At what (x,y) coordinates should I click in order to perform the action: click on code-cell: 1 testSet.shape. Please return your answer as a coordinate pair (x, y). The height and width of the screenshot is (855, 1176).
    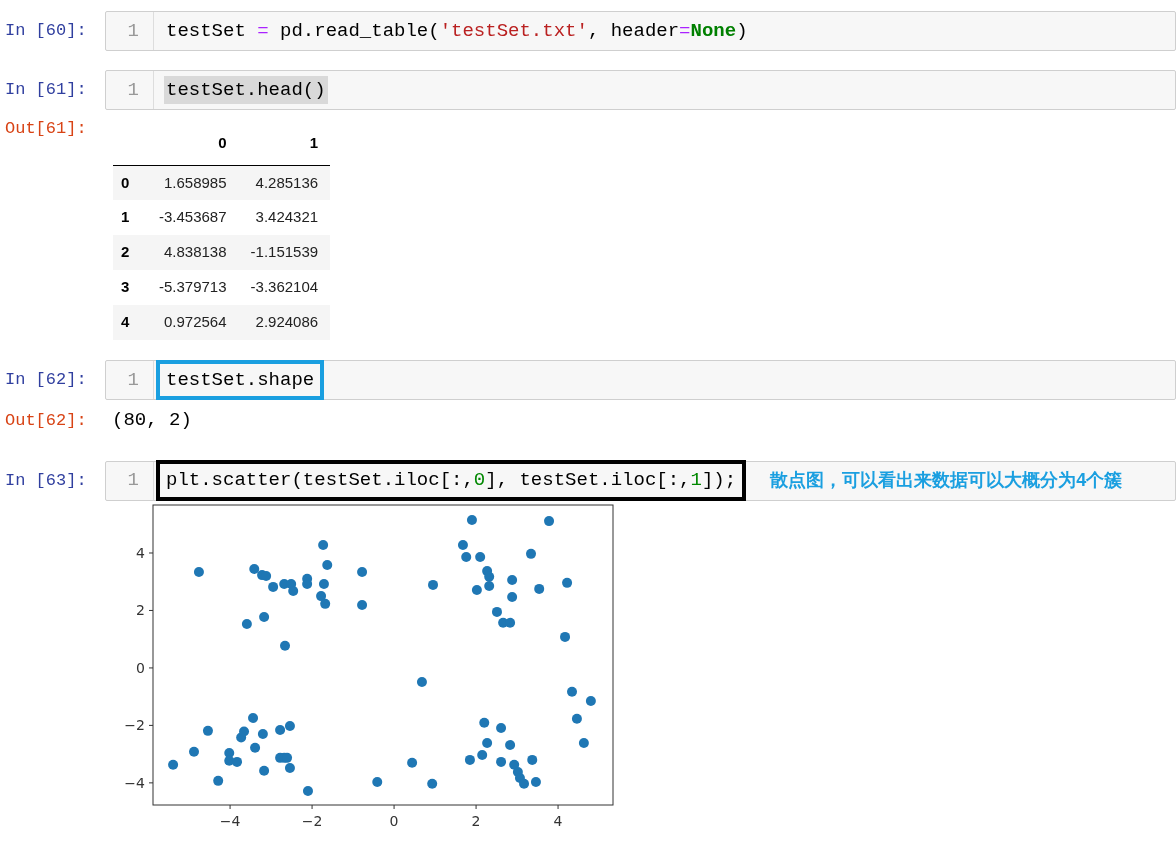
    Looking at the image, I should click on (640, 380).